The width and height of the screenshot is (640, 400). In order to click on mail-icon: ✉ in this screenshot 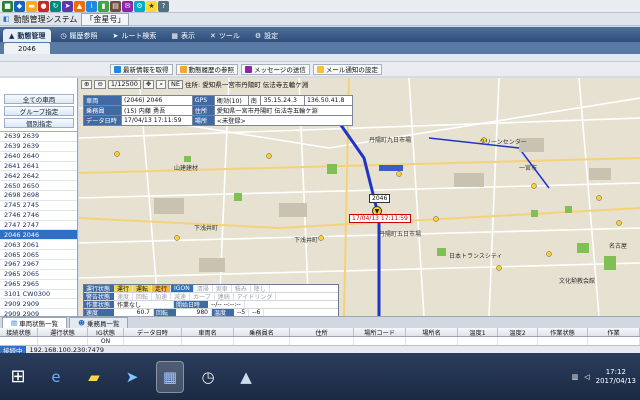, I will do `click(127, 6)`.